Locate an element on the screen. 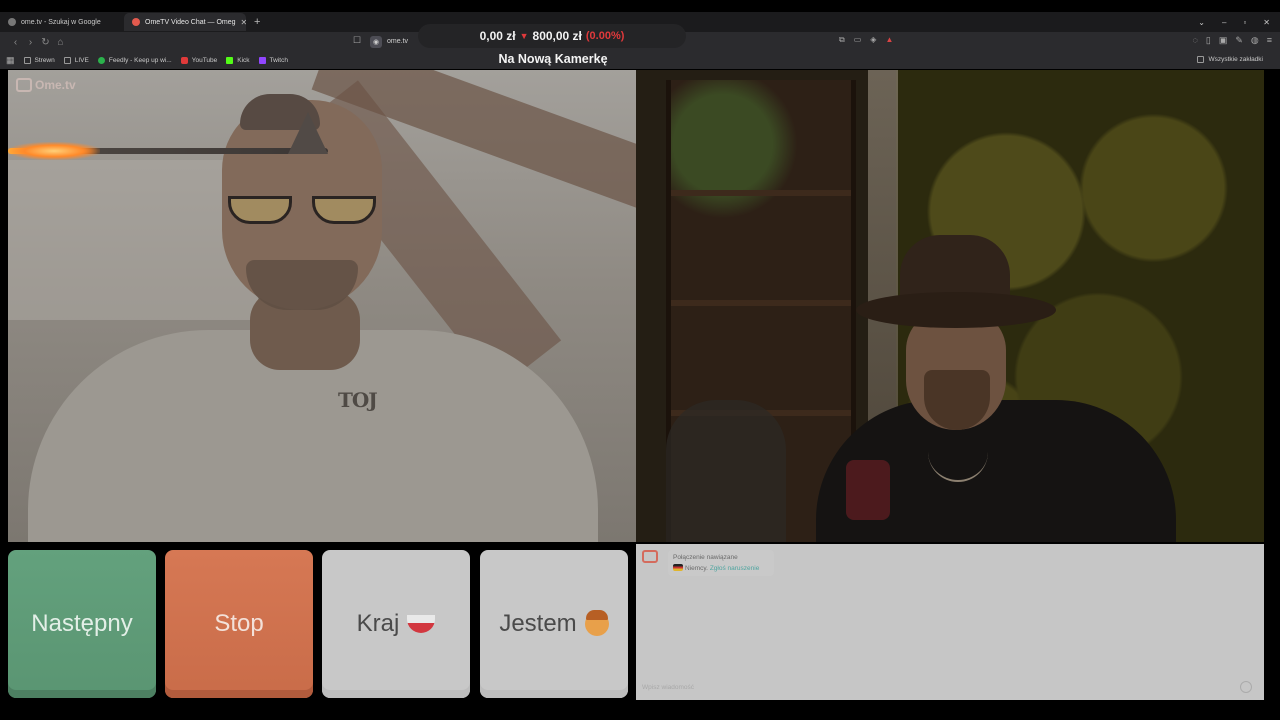  germany-flag-icon is located at coordinates (678, 567).